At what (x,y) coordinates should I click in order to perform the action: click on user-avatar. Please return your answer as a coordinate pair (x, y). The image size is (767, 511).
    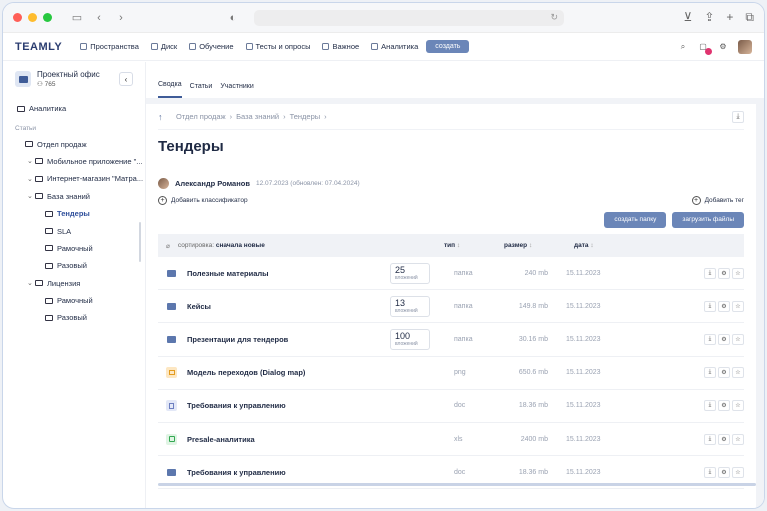
    Looking at the image, I should click on (745, 46).